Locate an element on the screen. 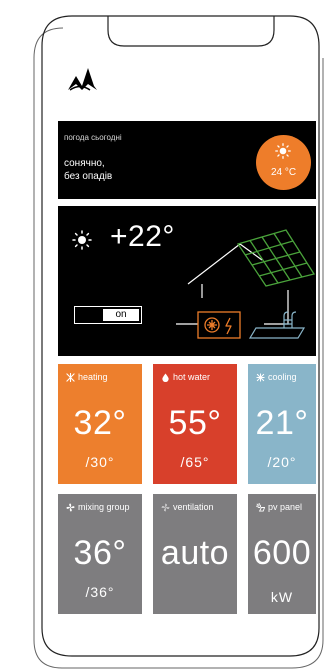 The width and height of the screenshot is (333, 671). pv-panel-value: 600 is located at coordinates (282, 553).